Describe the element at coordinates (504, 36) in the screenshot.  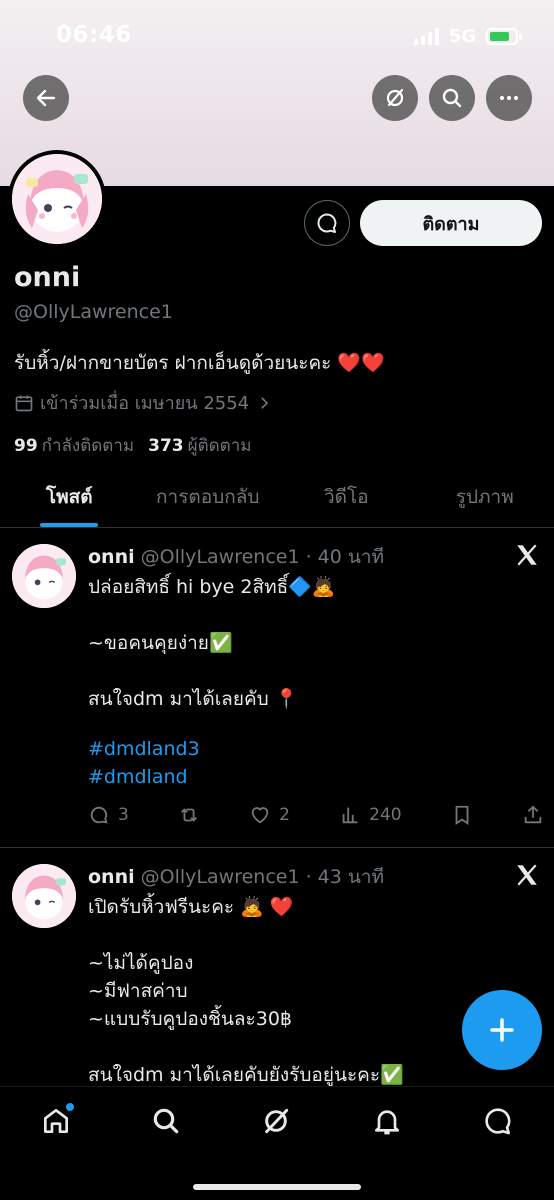
I see `battery-icon` at that location.